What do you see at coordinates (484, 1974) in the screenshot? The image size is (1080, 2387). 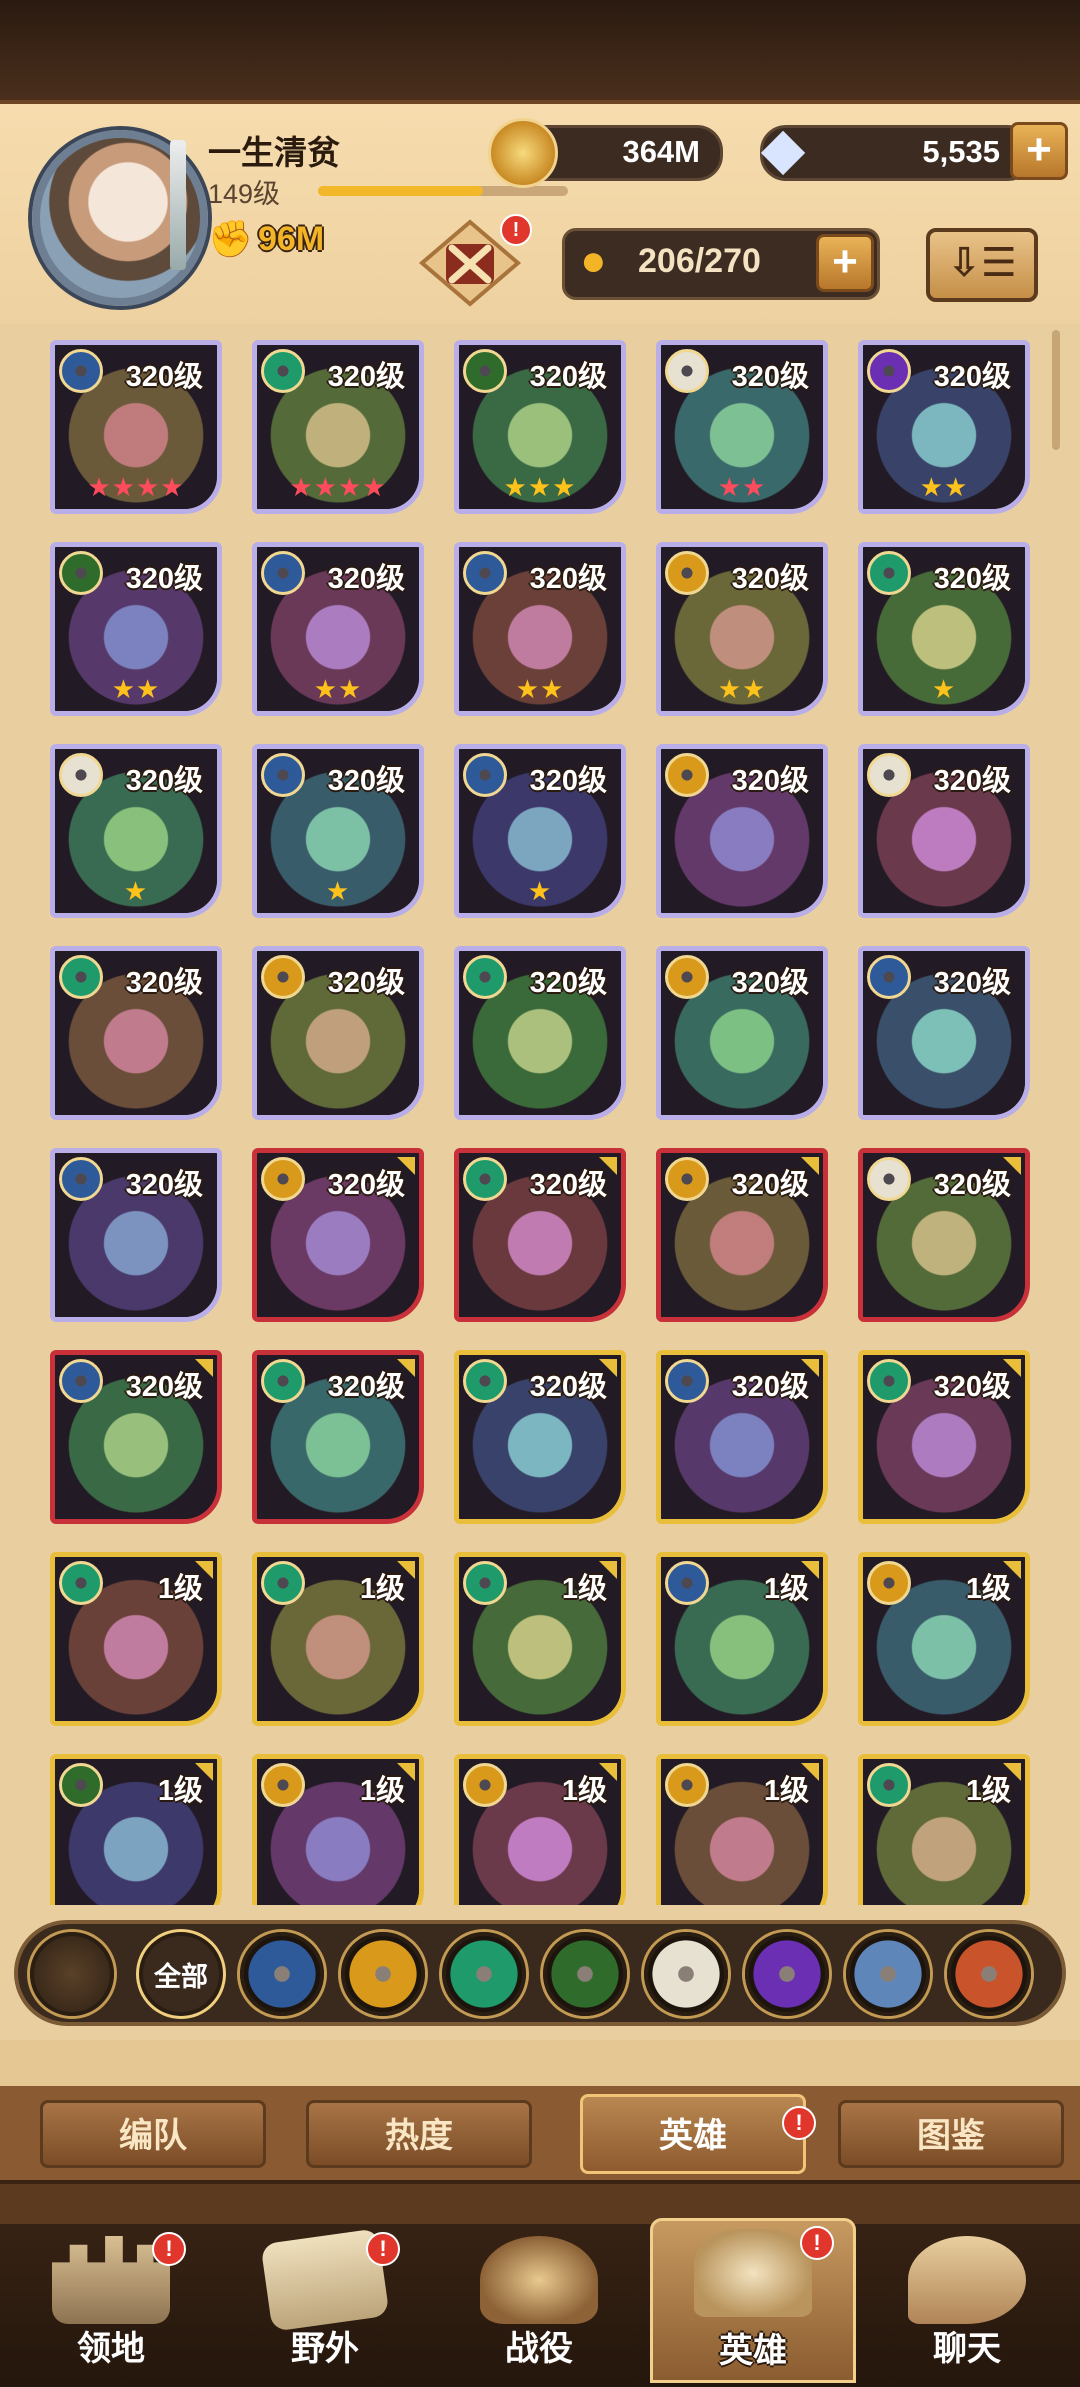 I see `filter-wilder-icon` at bounding box center [484, 1974].